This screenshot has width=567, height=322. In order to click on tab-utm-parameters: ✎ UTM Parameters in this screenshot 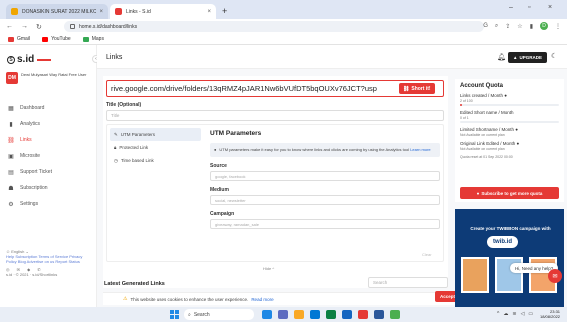, I will do `click(155, 134)`.